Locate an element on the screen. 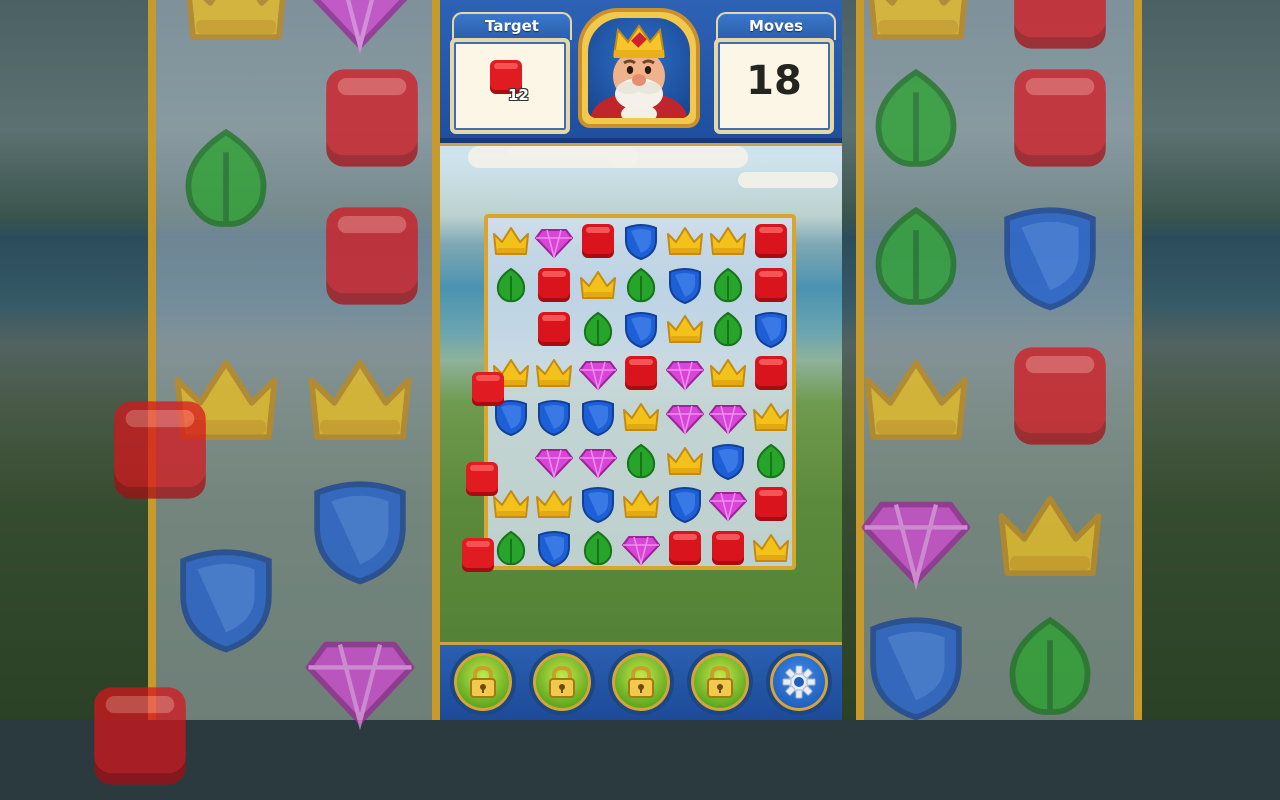 The height and width of the screenshot is (800, 1280). target-panel: Target 12 is located at coordinates (511, 73).